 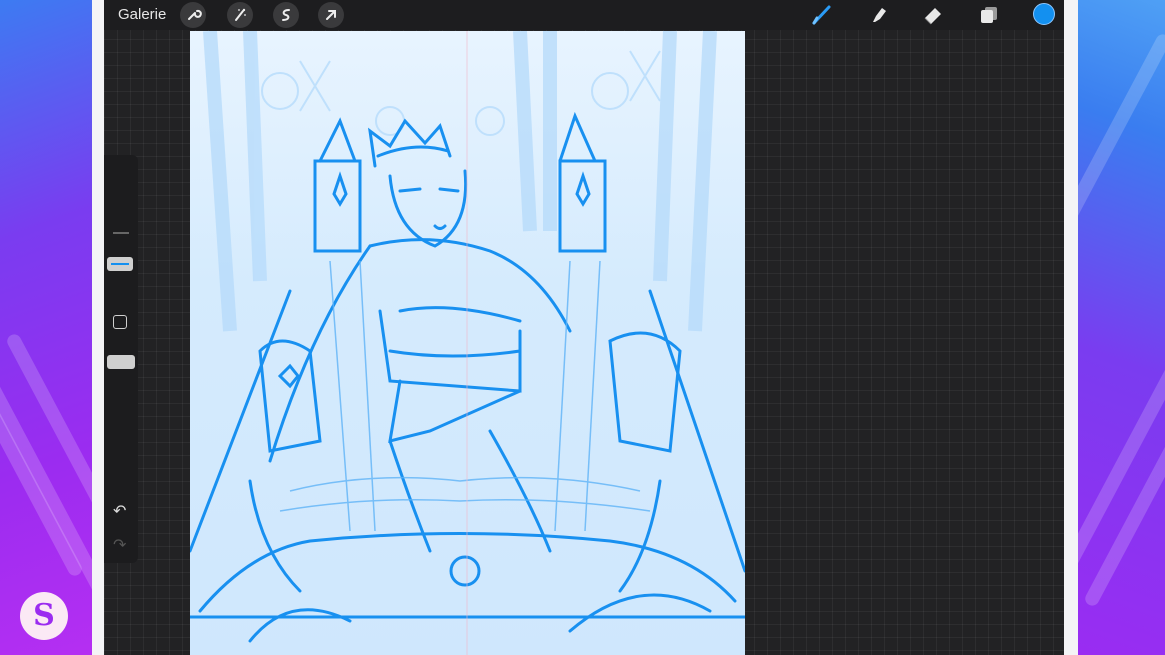 What do you see at coordinates (584, 15) in the screenshot?
I see `toolbar: Galerie` at bounding box center [584, 15].